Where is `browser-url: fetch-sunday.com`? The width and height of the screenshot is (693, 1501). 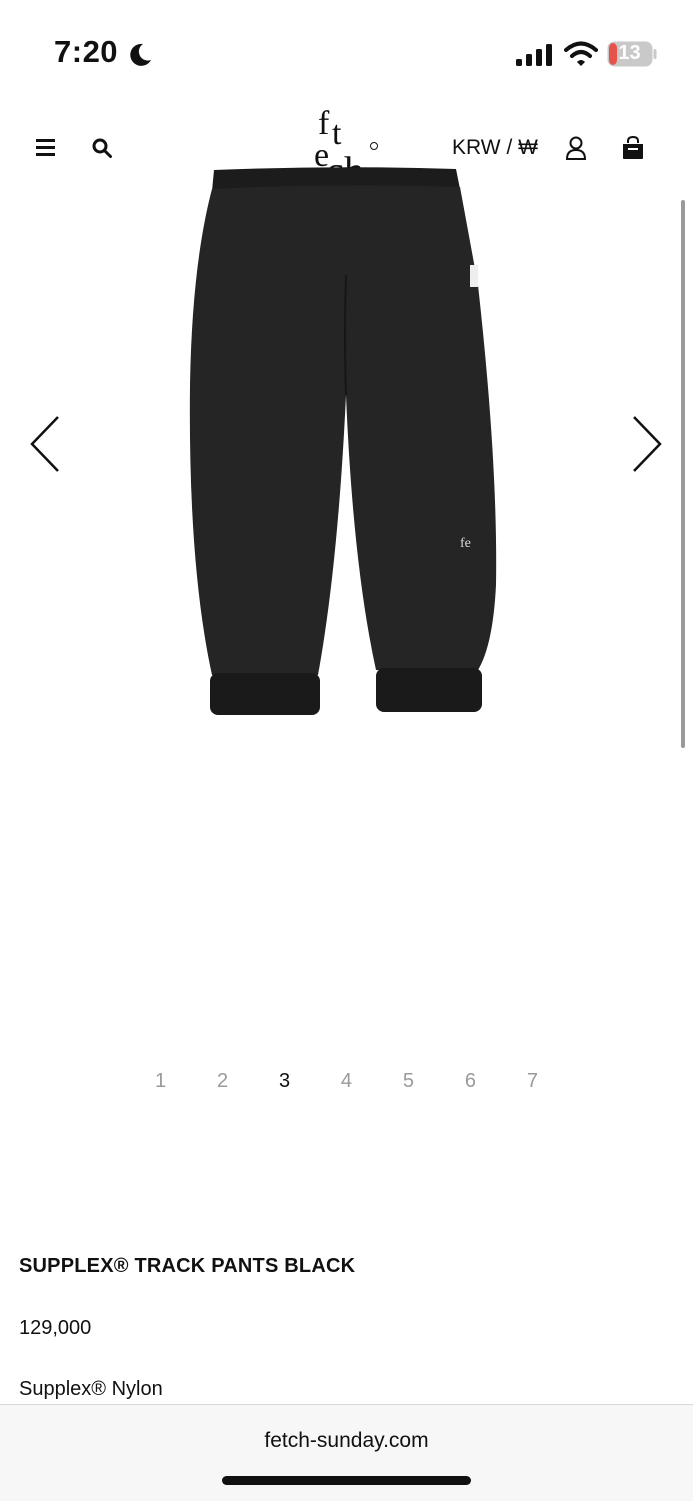 browser-url: fetch-sunday.com is located at coordinates (346, 1441).